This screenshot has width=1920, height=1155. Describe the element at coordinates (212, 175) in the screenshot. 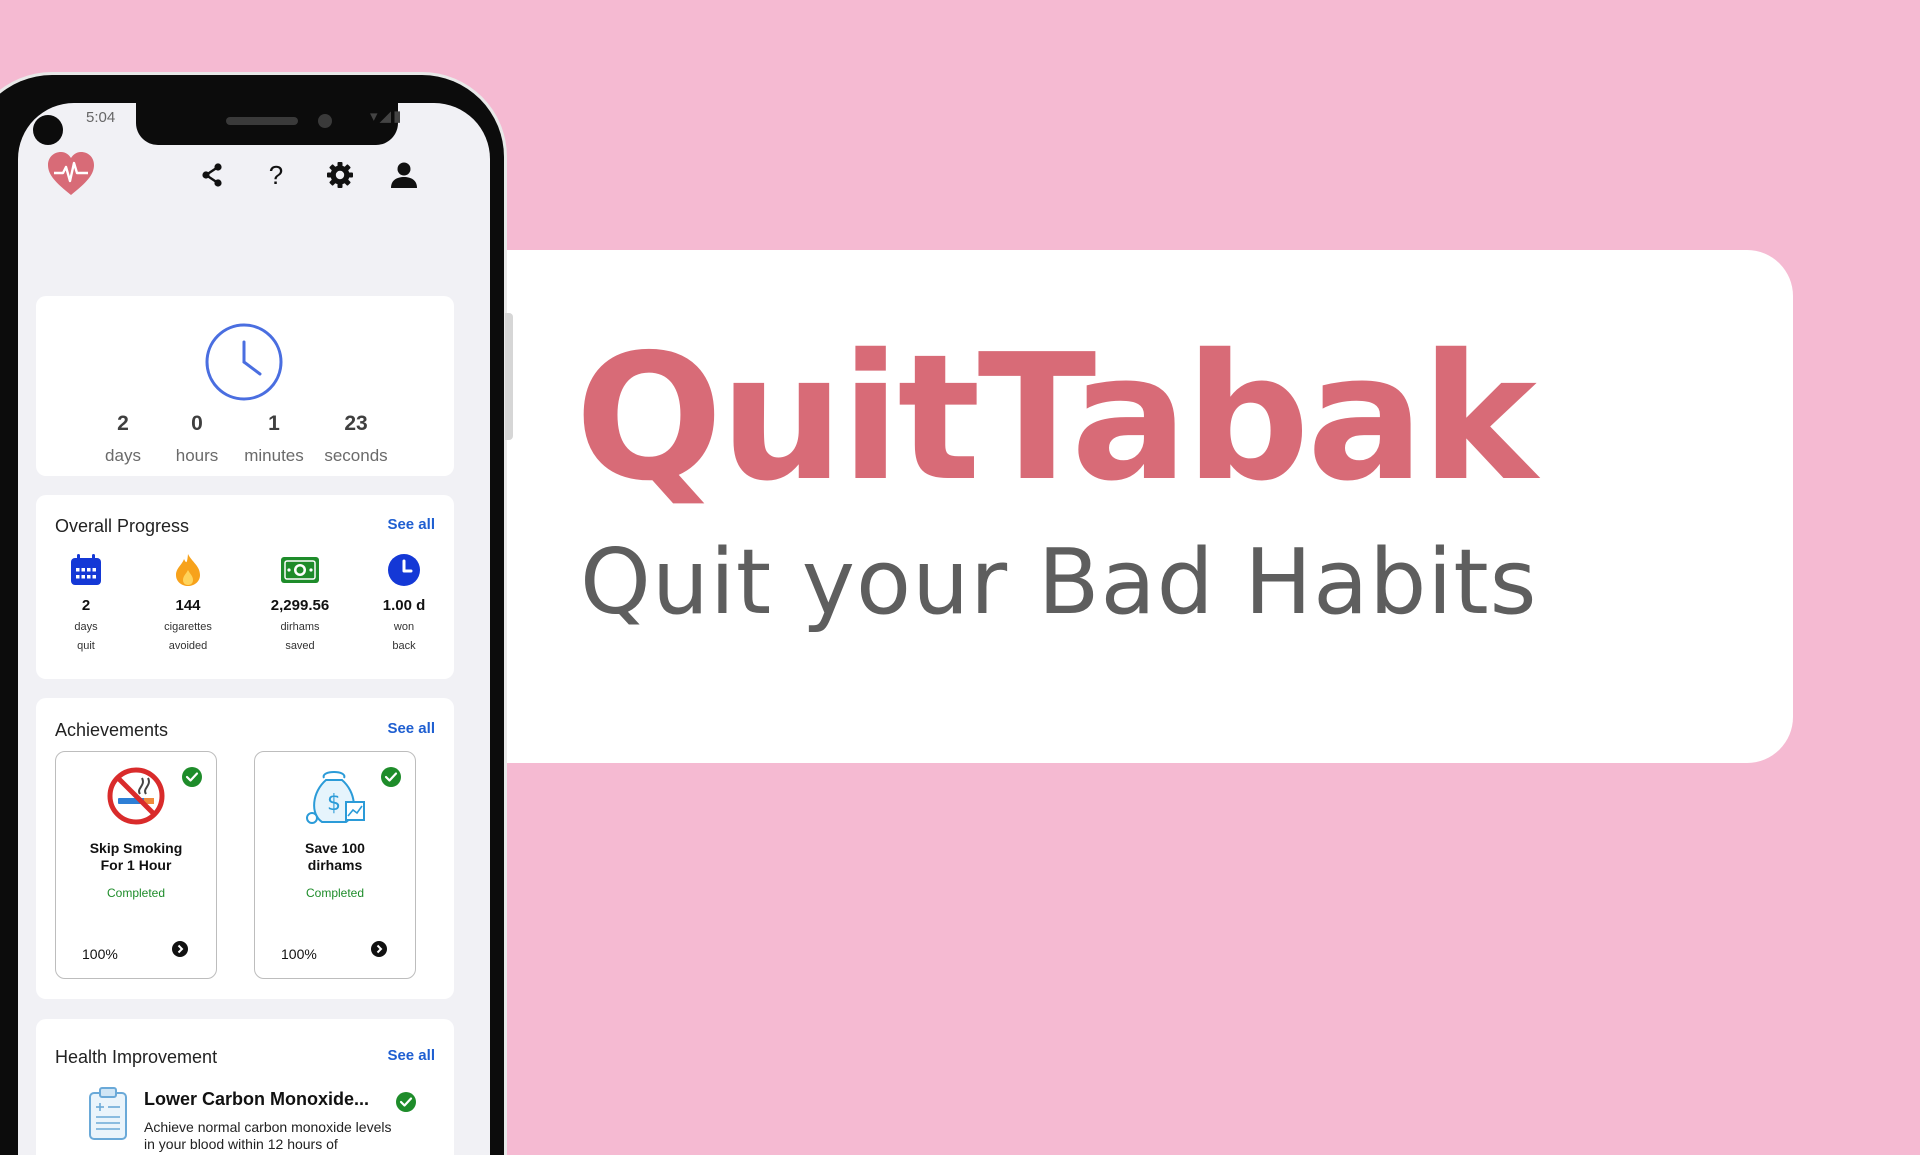

I see `share-icon` at that location.